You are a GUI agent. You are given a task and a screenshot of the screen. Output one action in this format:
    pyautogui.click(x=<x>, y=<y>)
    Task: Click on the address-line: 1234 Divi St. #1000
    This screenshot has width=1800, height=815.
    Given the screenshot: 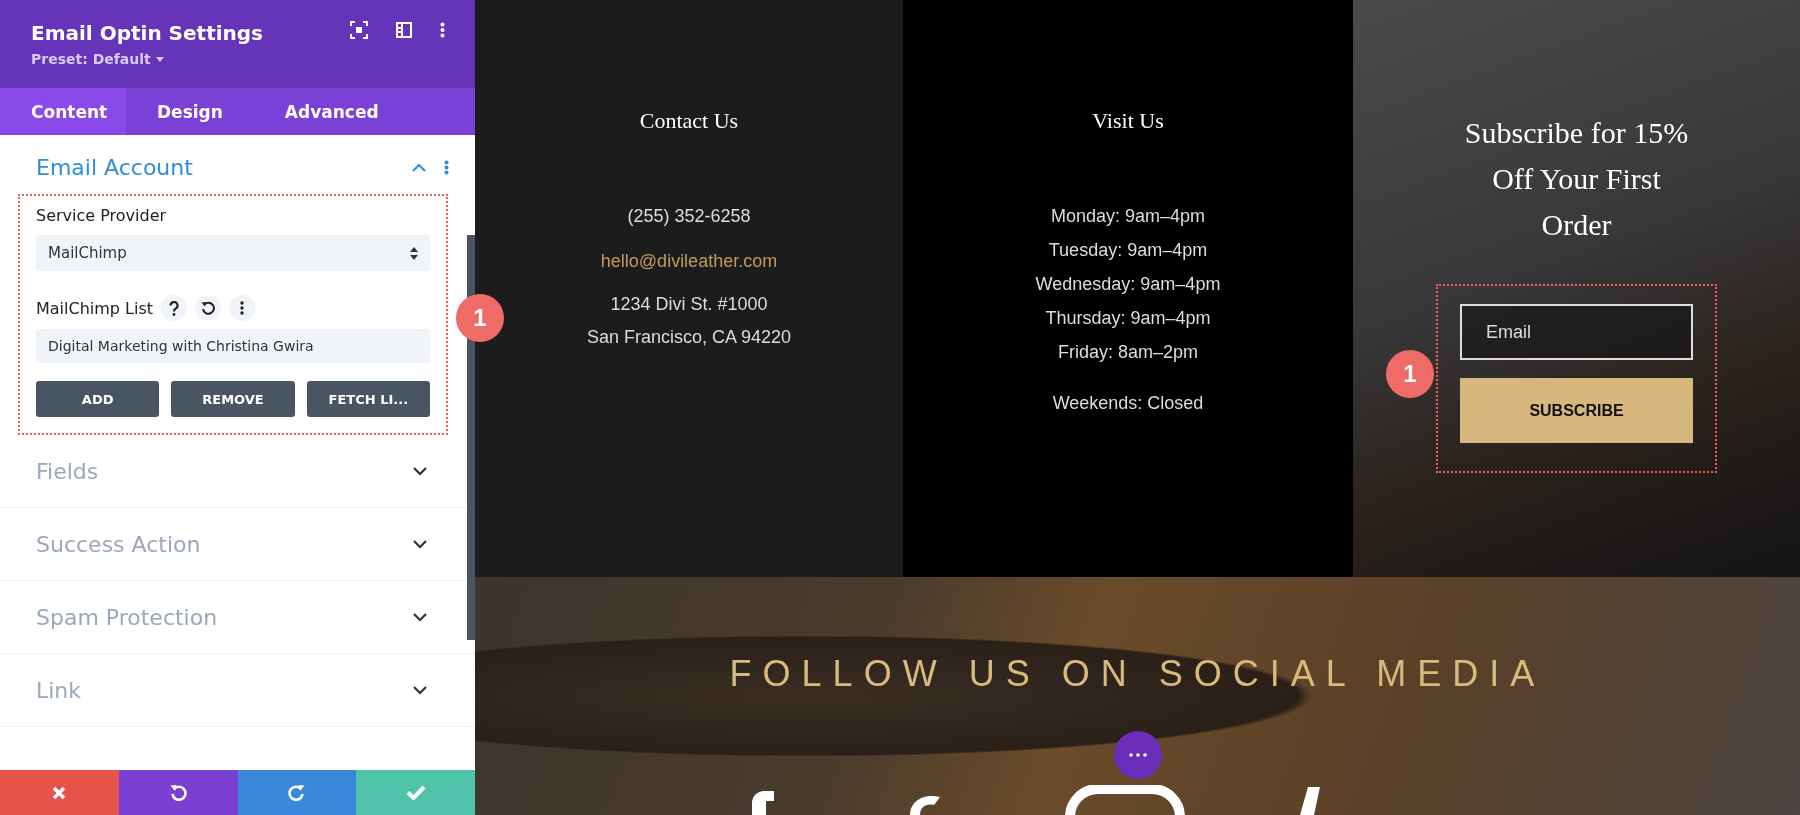 What is the action you would take?
    pyautogui.click(x=689, y=304)
    